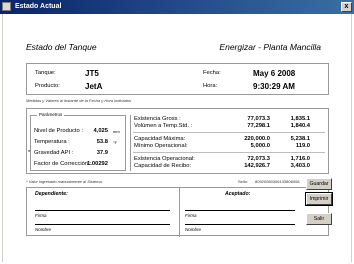 Image resolution: width=354 pixels, height=264 pixels. I want to click on salir-button: Salir, so click(319, 219).